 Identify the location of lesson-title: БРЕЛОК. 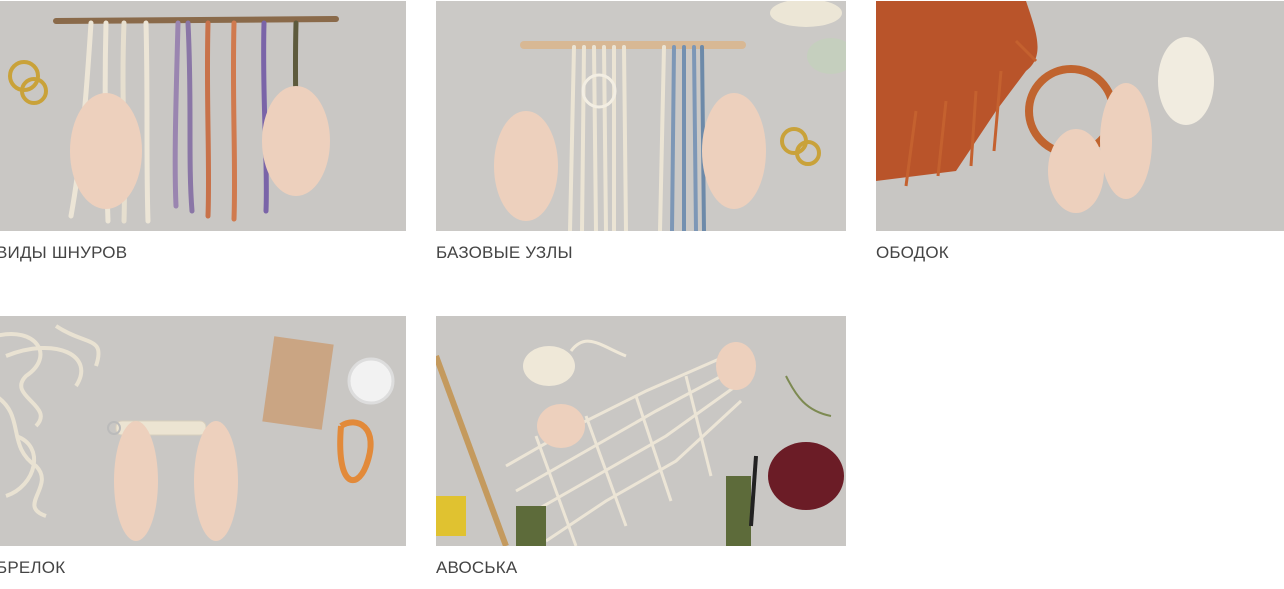
(203, 568).